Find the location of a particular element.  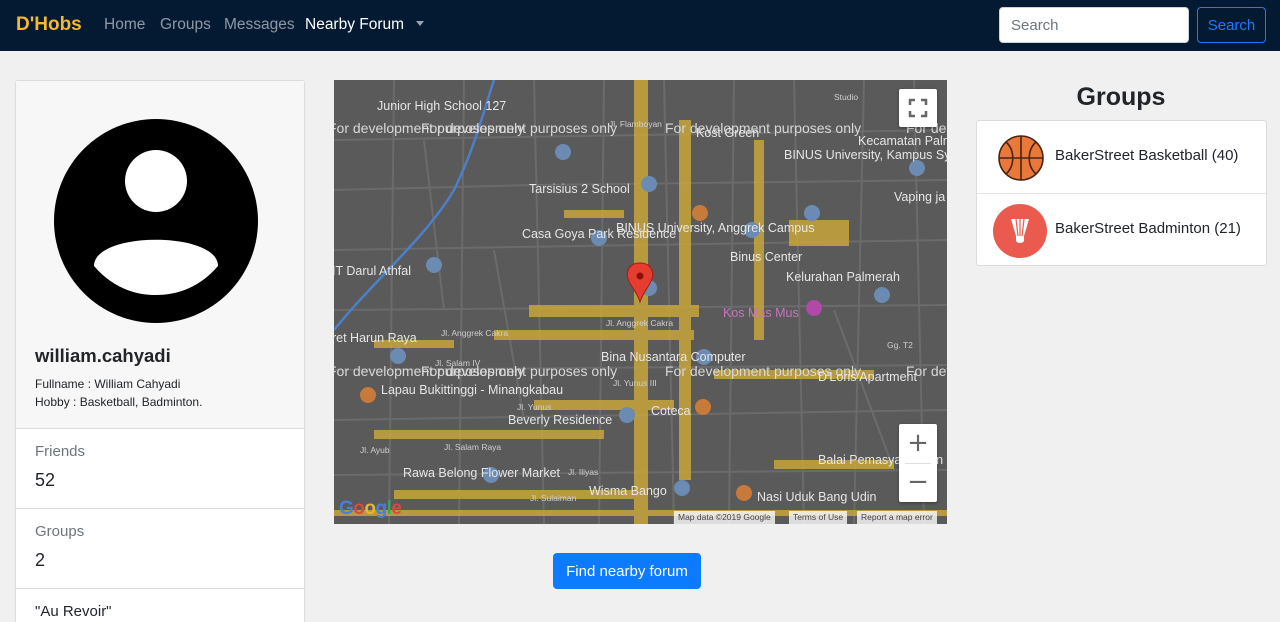

street-label: Jl. Flamboyan is located at coordinates (635, 124).